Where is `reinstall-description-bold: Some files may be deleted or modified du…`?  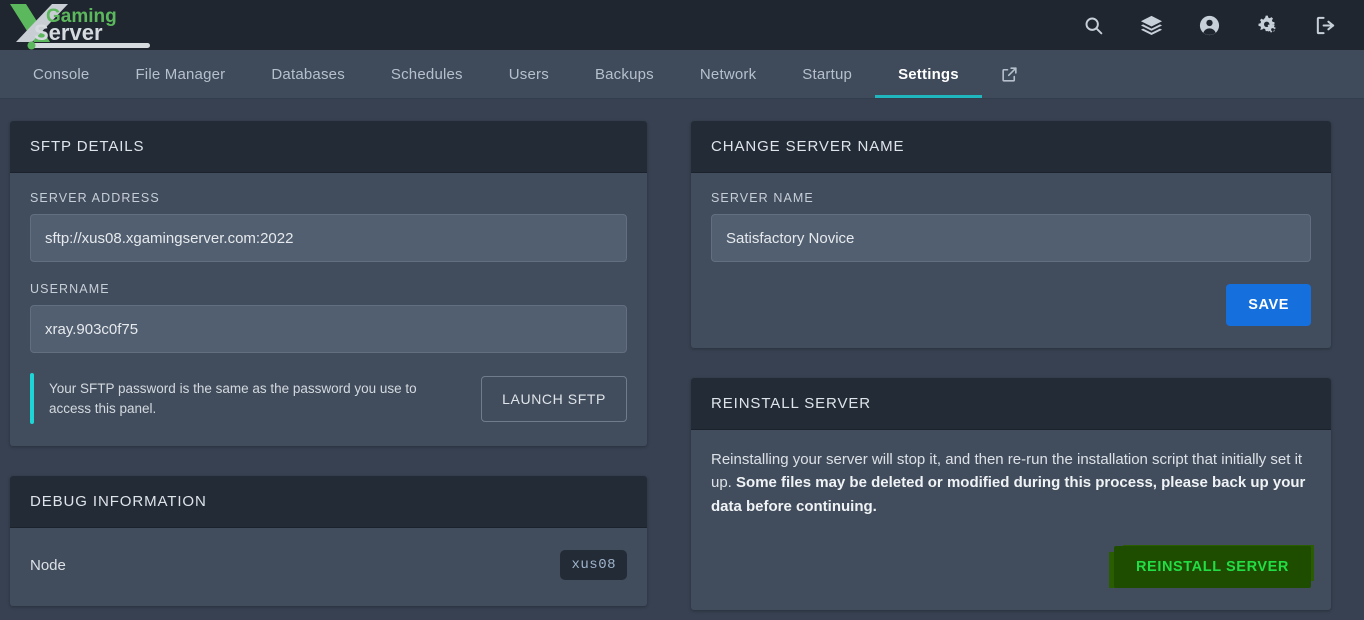 reinstall-description-bold: Some files may be deleted or modified du… is located at coordinates (1008, 494).